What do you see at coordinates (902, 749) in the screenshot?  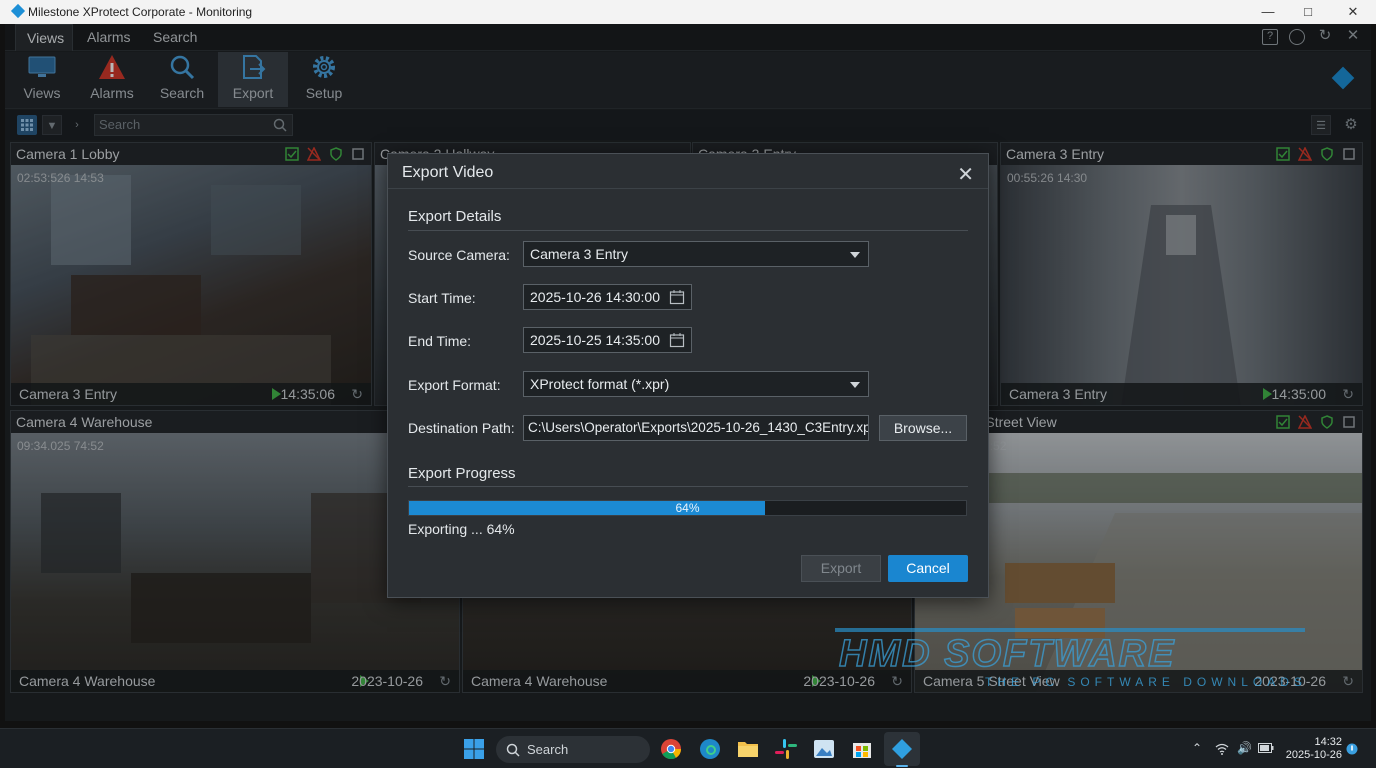 I see `xprotect-app-icon` at bounding box center [902, 749].